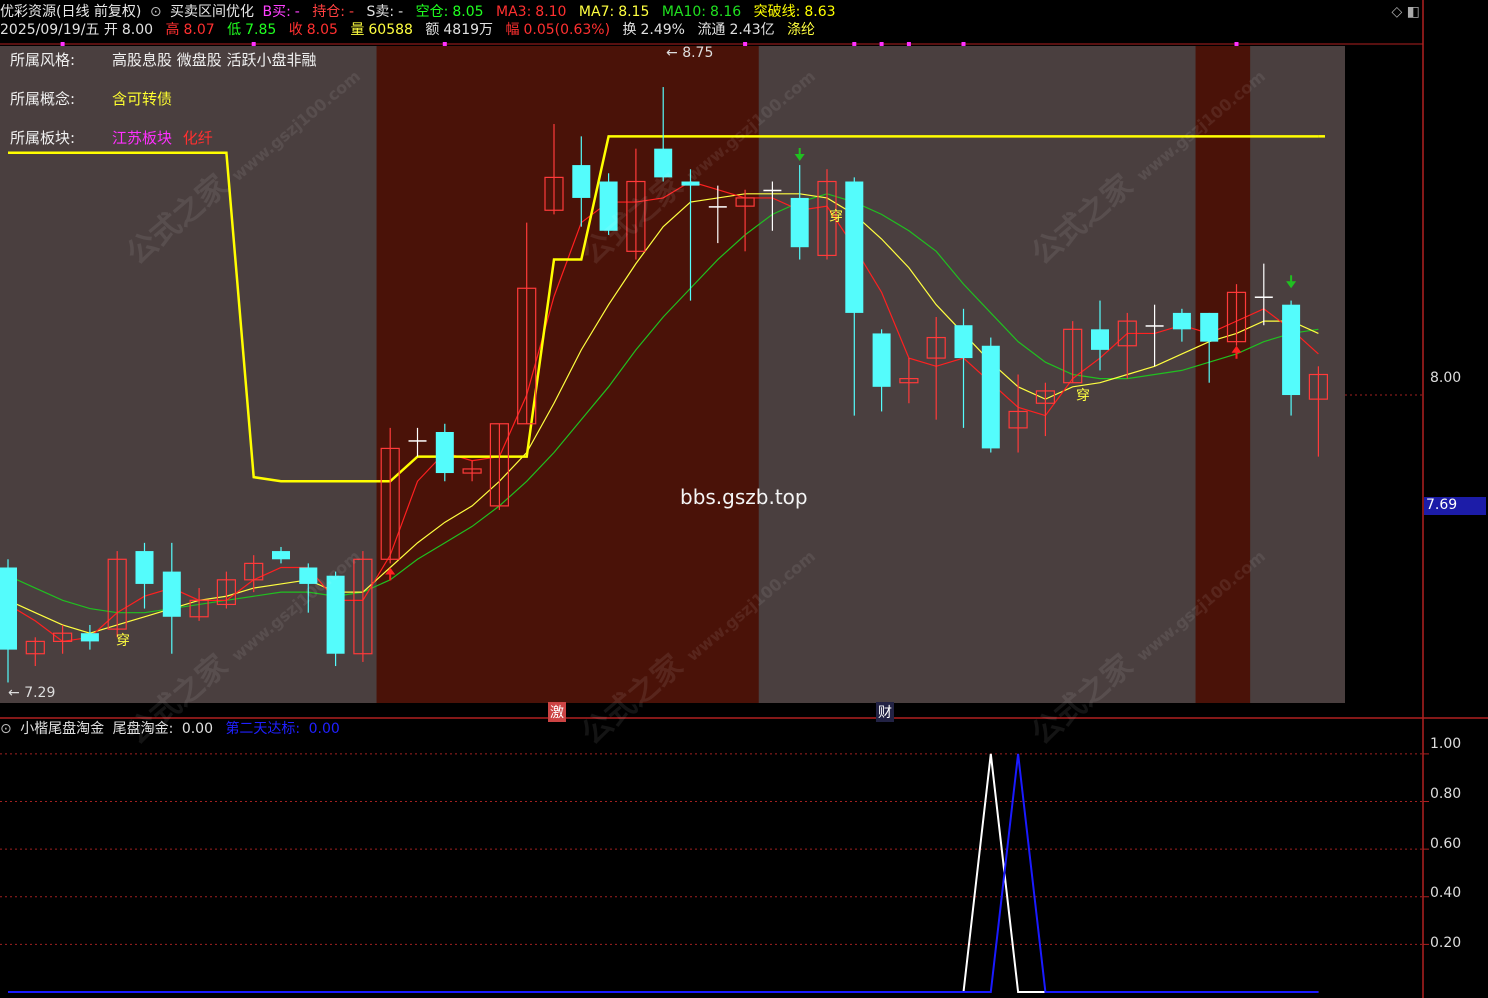  I want to click on min-price-label: ← 7.29, so click(32, 693).